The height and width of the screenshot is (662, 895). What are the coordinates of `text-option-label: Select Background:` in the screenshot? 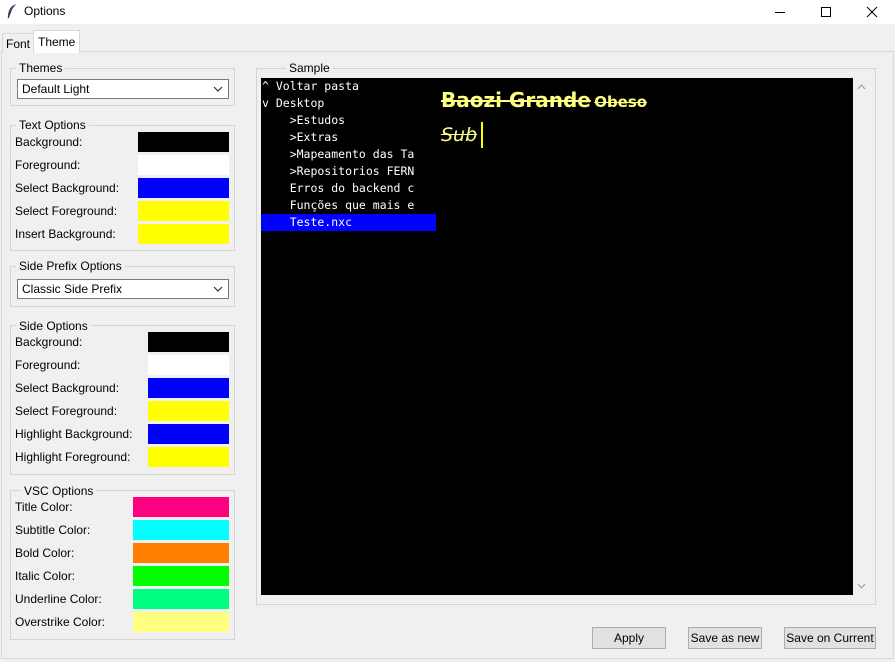 It's located at (67, 188).